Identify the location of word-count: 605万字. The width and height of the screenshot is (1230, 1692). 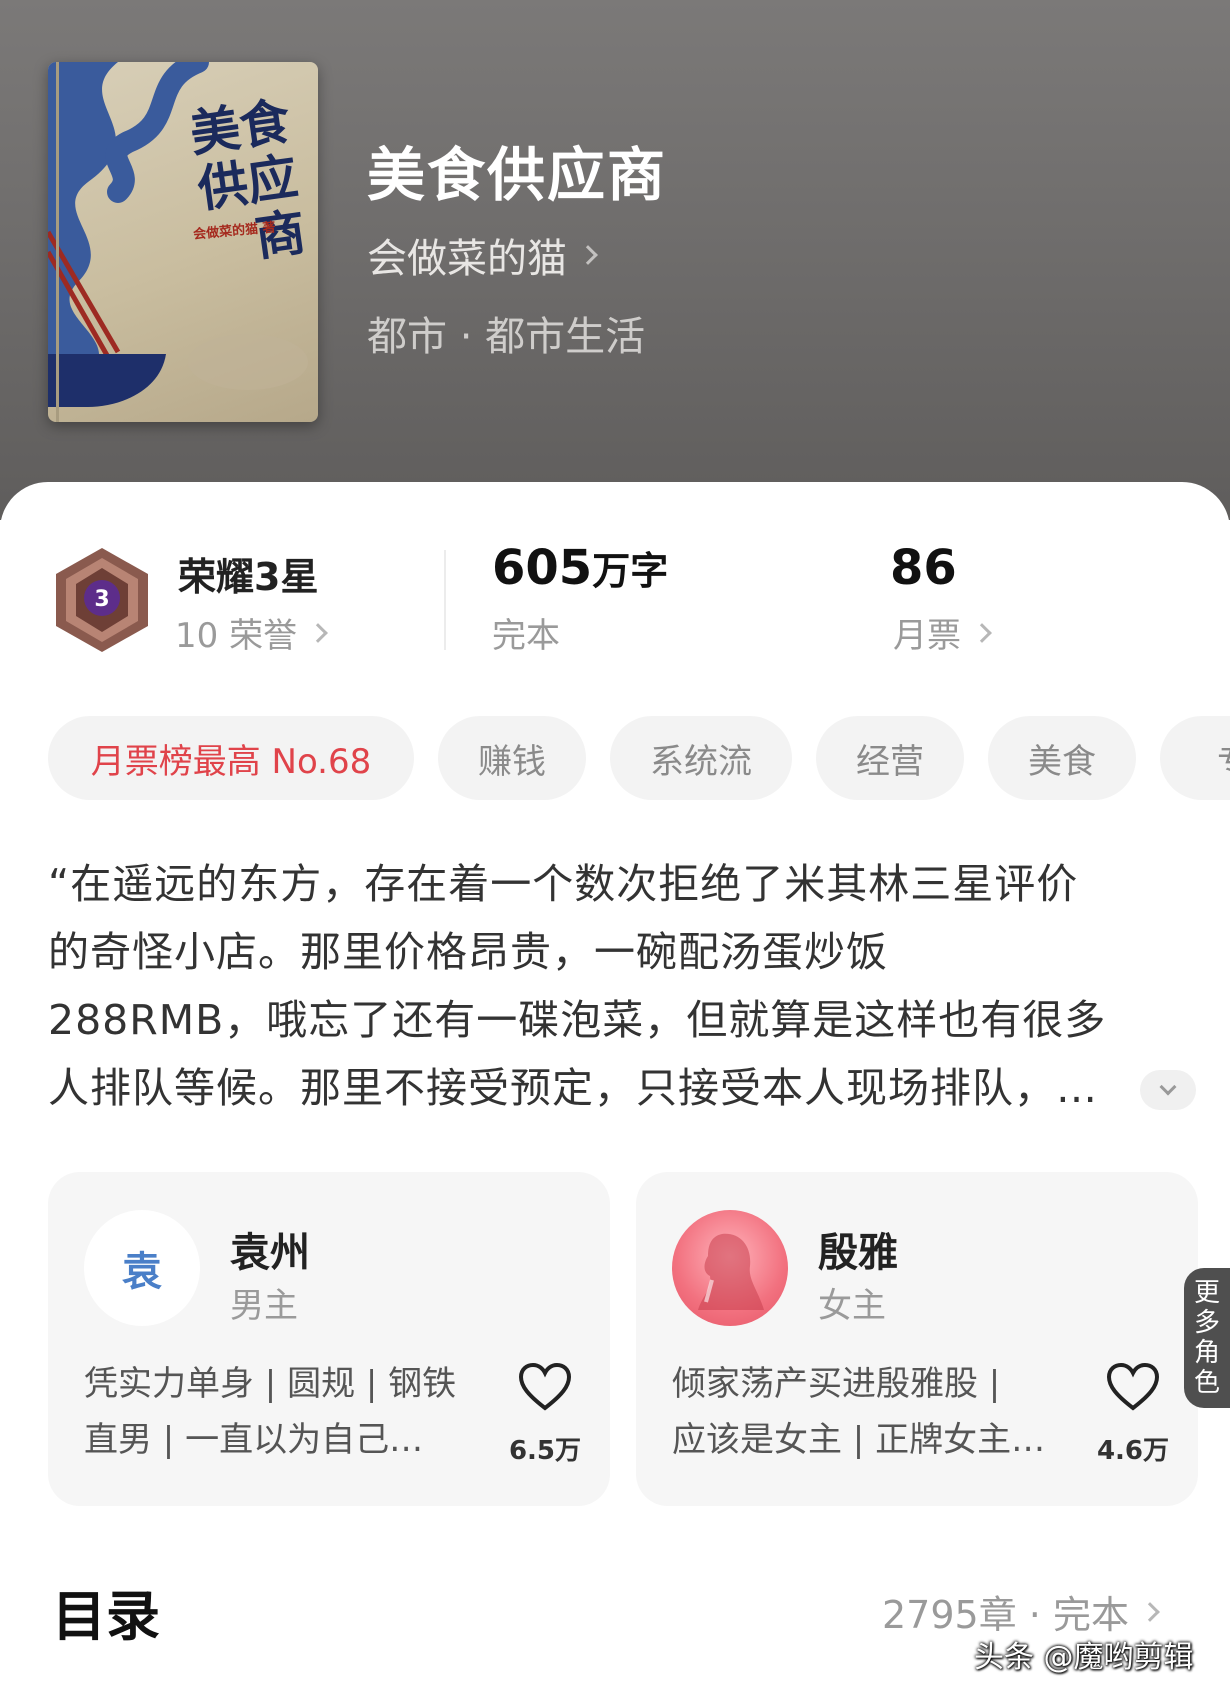
(580, 568).